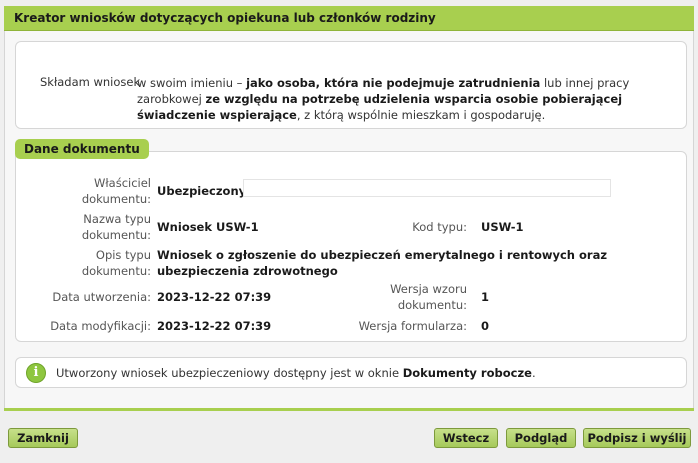  I want to click on declaration-label: Składam wniosek, so click(90, 82).